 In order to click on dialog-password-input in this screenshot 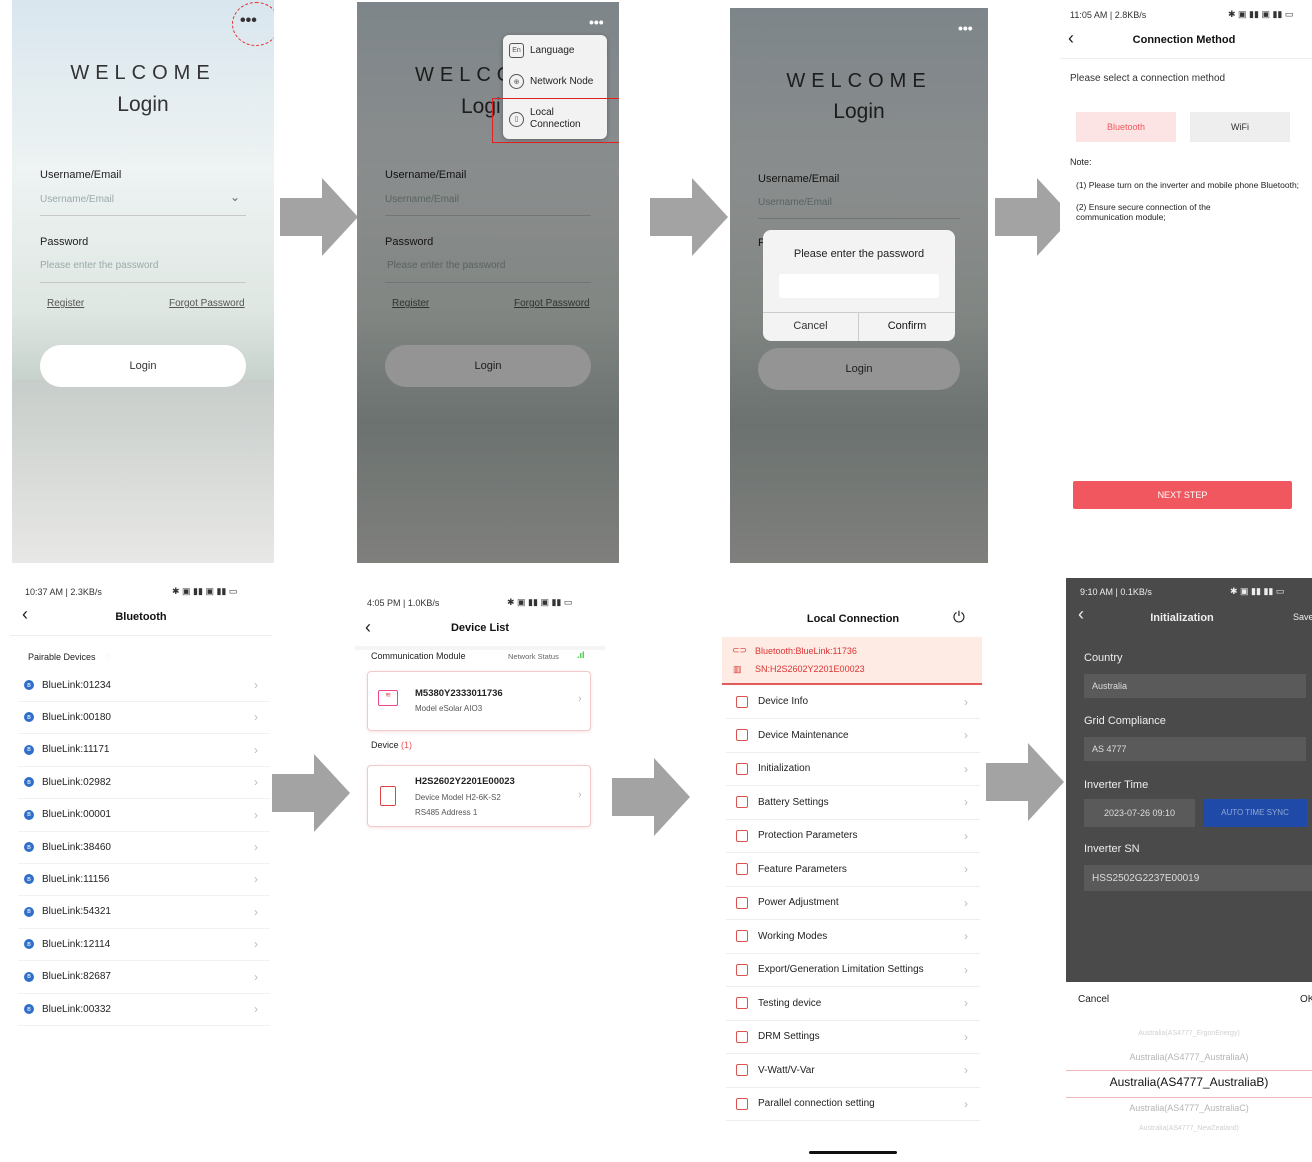, I will do `click(859, 286)`.